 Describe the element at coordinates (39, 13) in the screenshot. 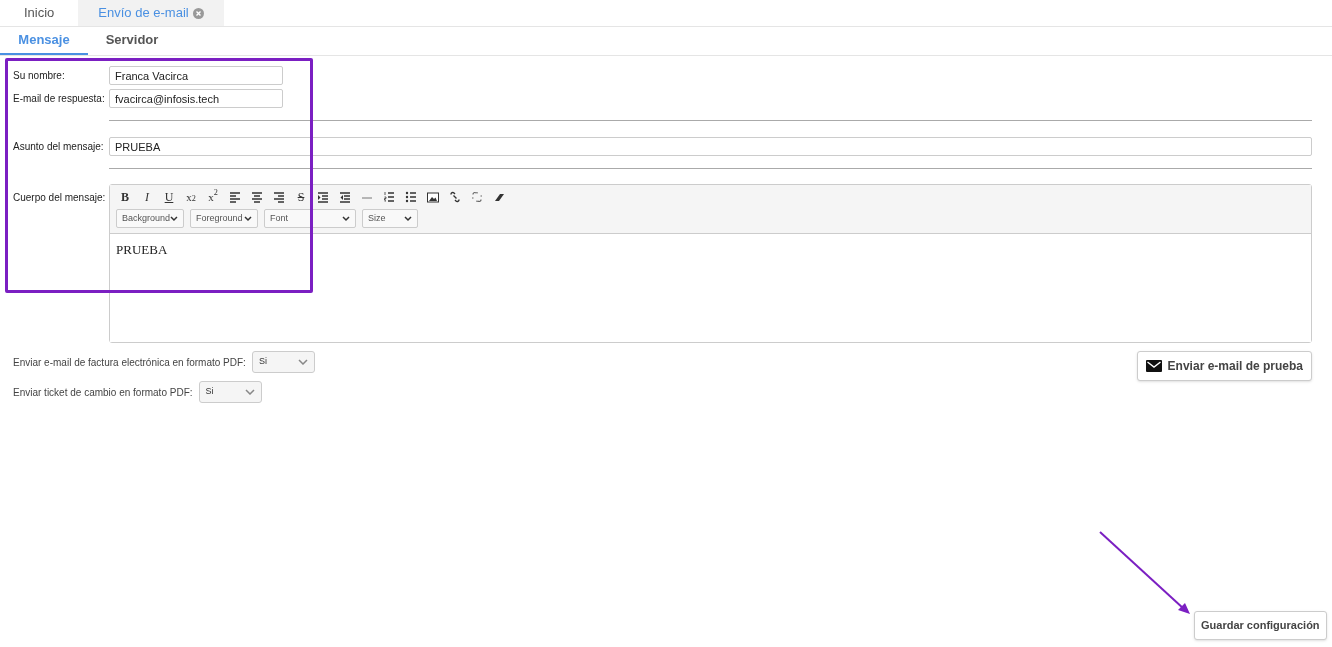

I see `tab: Inicio` at that location.